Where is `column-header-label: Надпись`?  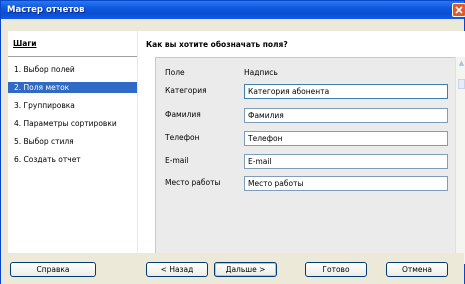 column-header-label: Надпись is located at coordinates (261, 72).